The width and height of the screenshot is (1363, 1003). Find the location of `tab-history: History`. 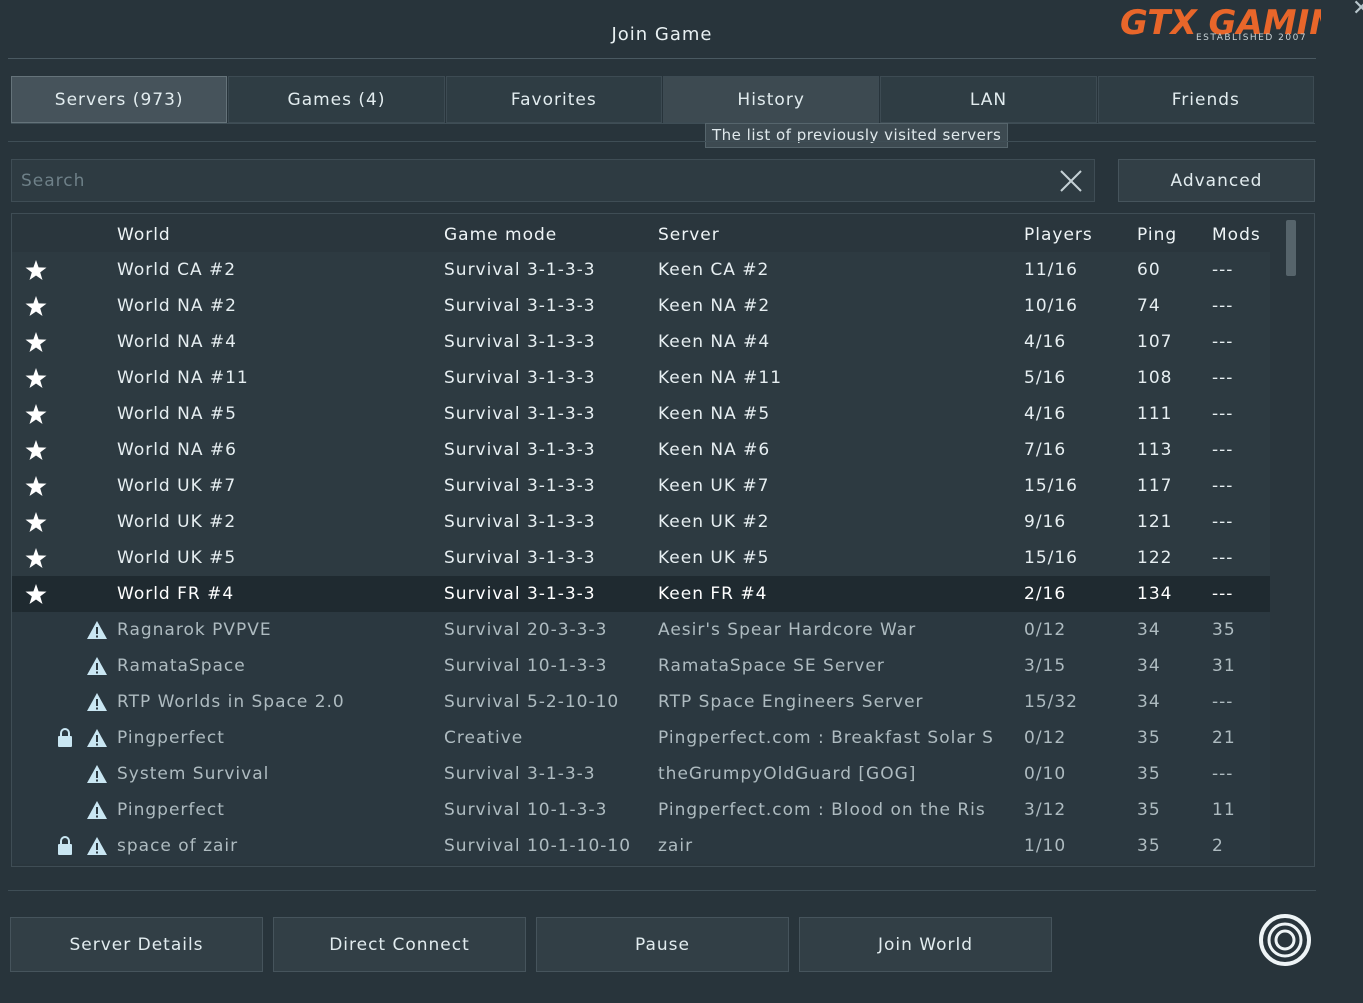

tab-history: History is located at coordinates (771, 99).